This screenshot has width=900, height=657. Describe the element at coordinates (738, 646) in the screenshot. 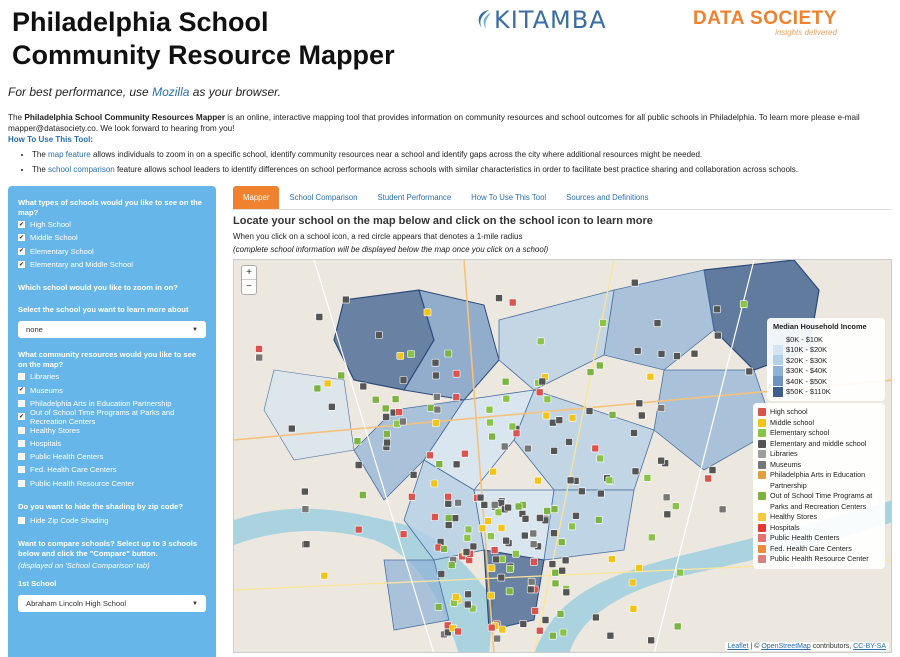

I see `leaflet-link: Leaflet` at that location.